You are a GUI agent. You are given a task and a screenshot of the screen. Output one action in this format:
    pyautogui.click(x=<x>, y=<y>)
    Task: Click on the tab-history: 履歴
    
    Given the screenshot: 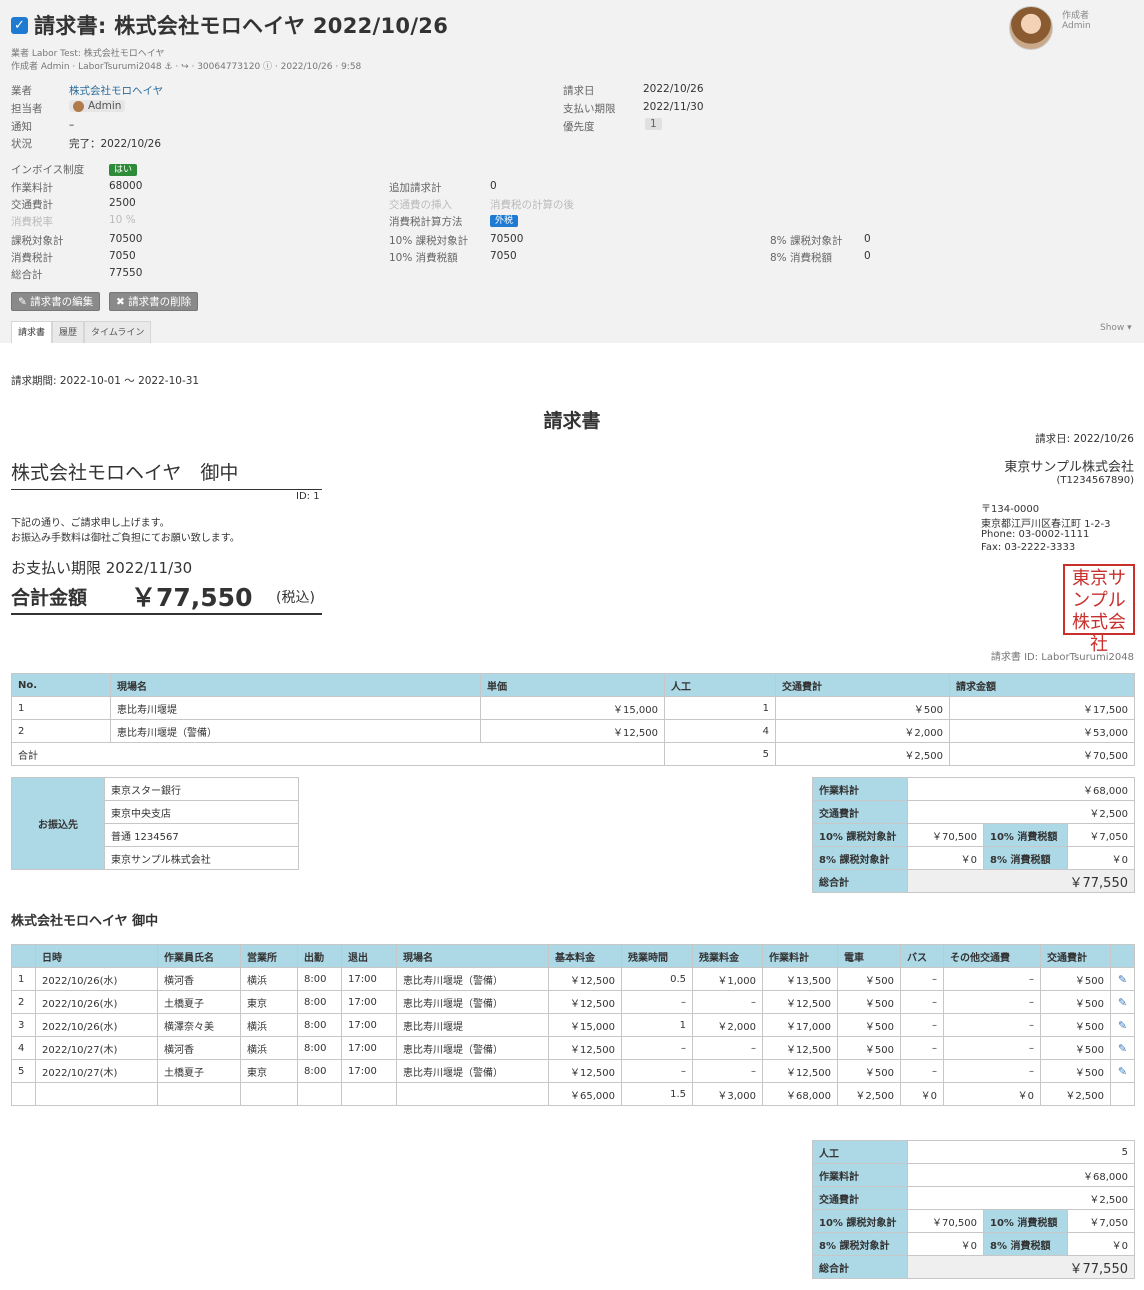 What is the action you would take?
    pyautogui.click(x=68, y=332)
    